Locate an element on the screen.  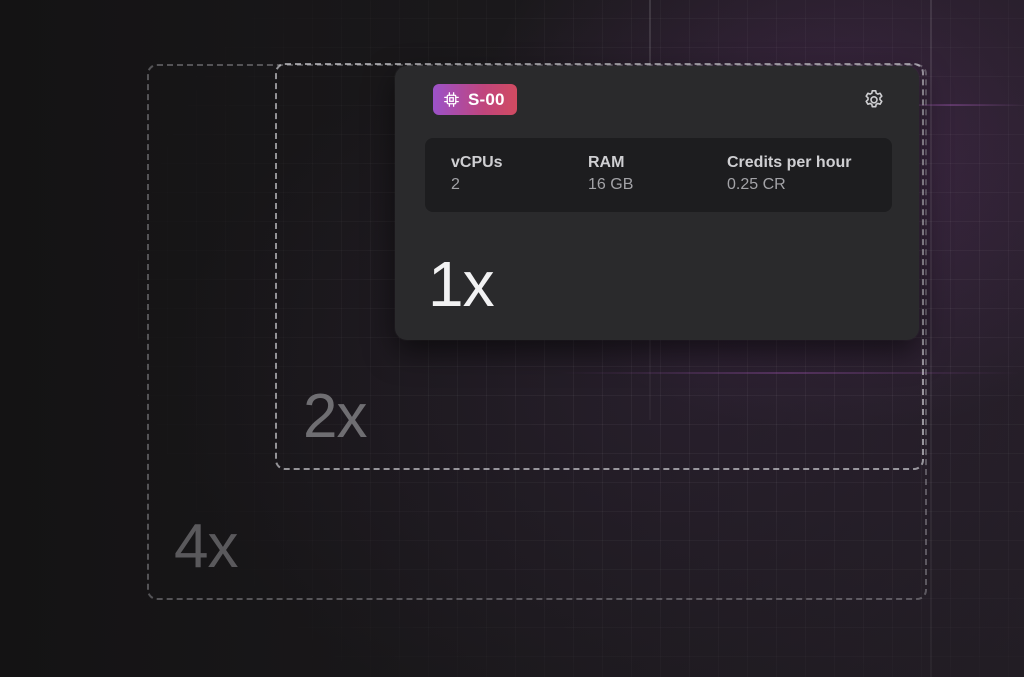
spec-vcpus: vCPUs 2 is located at coordinates (477, 174).